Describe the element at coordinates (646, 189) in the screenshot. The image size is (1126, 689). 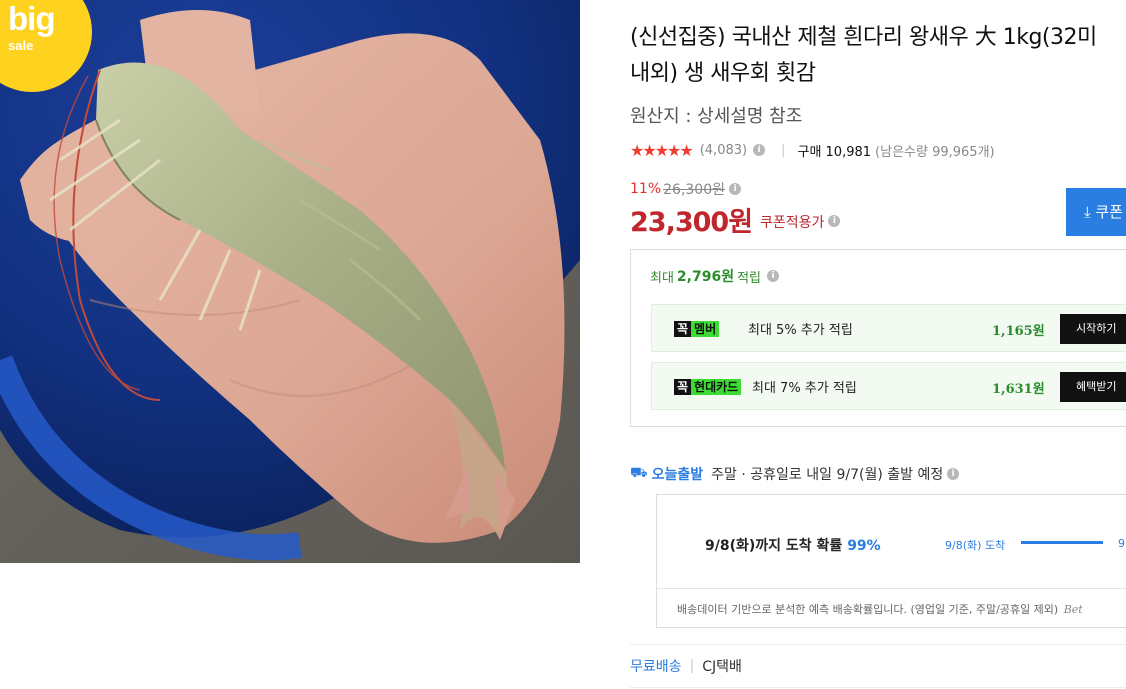
I see `discount-percent: 11%` at that location.